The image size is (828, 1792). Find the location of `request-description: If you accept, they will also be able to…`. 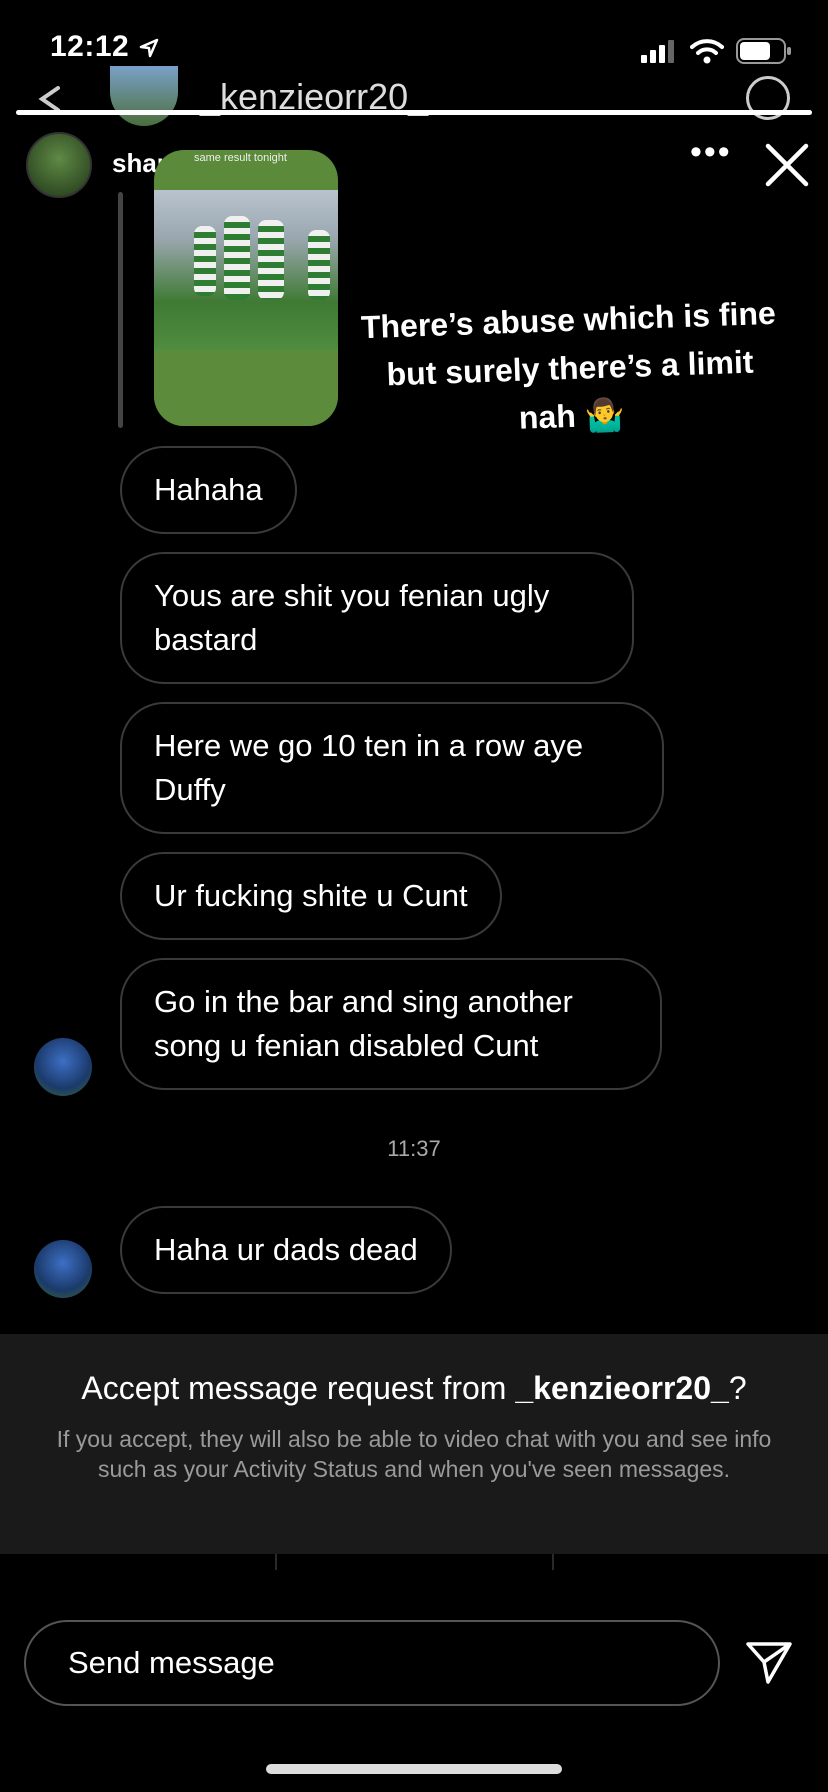

request-description: If you accept, they will also be able to… is located at coordinates (414, 1454).